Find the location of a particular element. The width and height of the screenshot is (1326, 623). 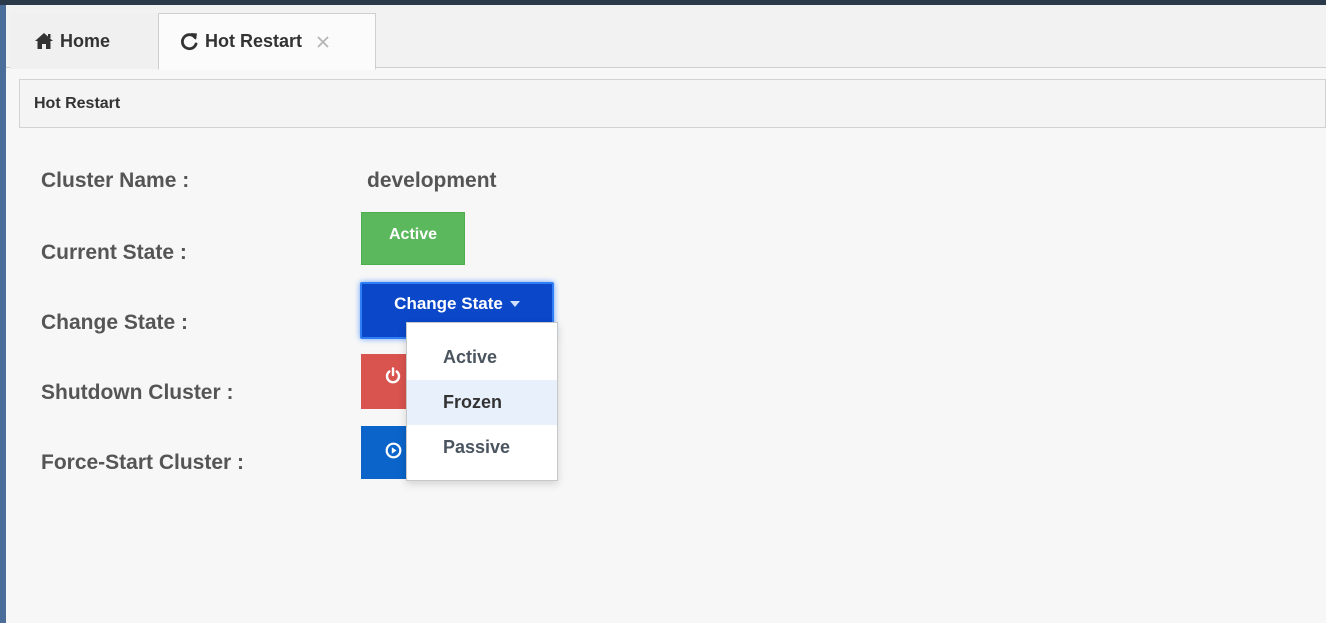

caret-down-icon is located at coordinates (514, 303).